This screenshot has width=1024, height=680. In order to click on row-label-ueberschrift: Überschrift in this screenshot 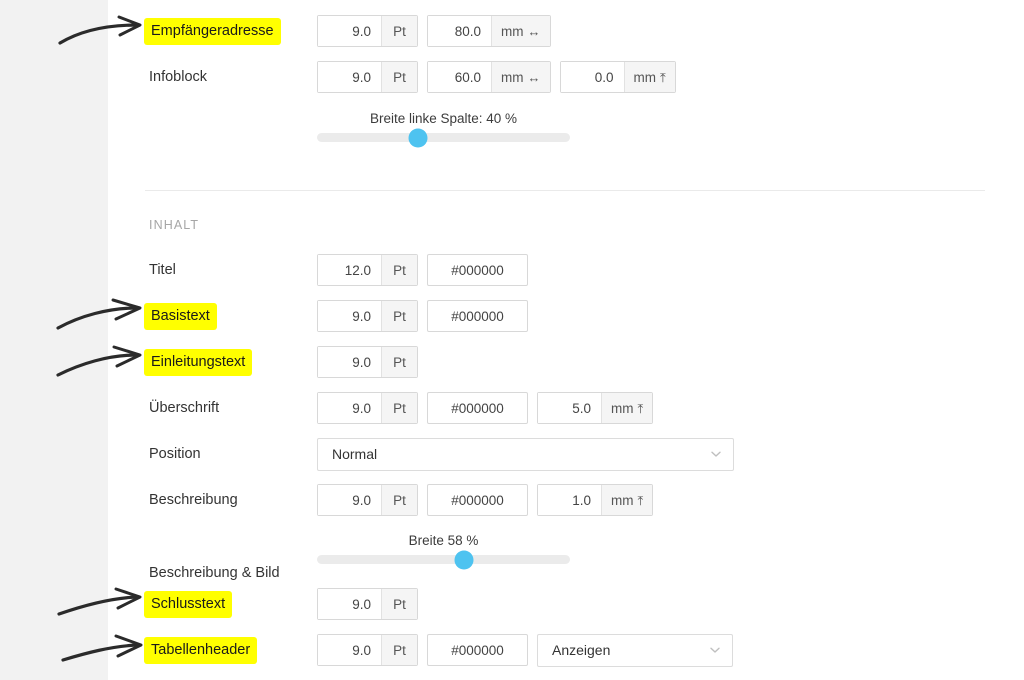, I will do `click(184, 408)`.